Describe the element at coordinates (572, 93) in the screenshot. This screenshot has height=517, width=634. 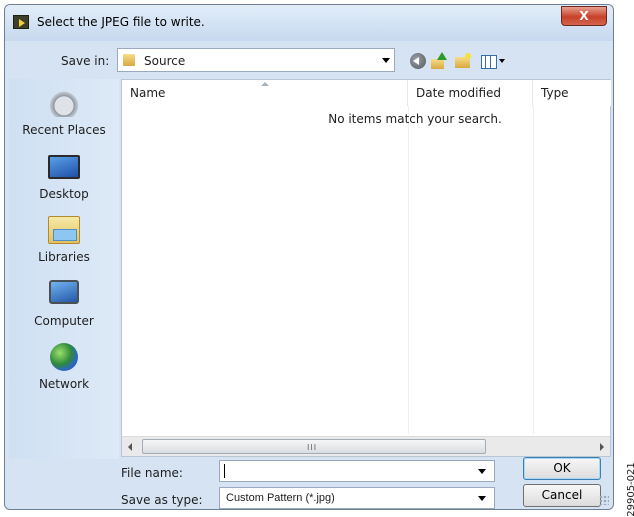
I see `column-header-type: Type` at that location.